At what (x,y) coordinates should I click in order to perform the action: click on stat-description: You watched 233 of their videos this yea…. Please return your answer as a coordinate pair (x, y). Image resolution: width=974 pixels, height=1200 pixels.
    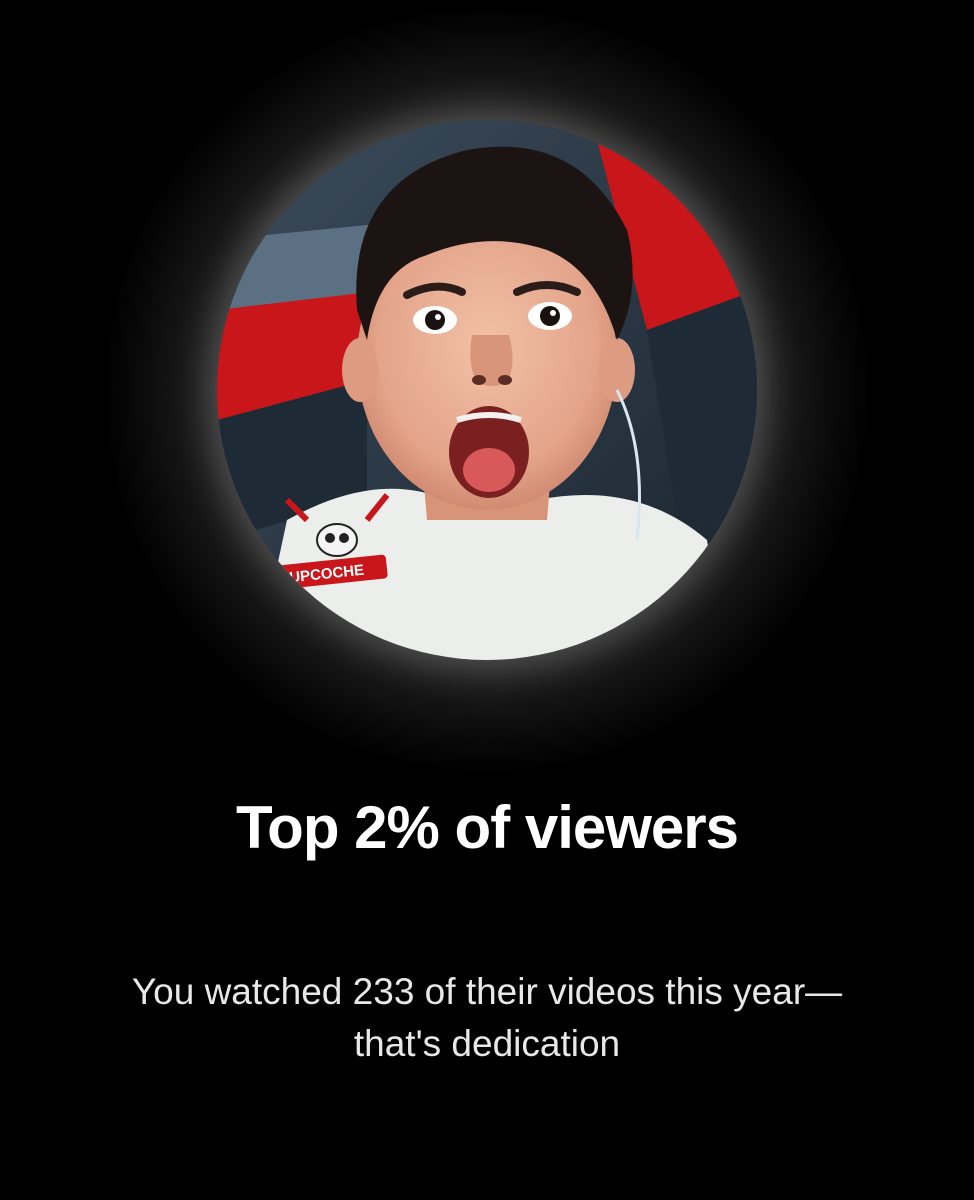
    Looking at the image, I should click on (487, 1017).